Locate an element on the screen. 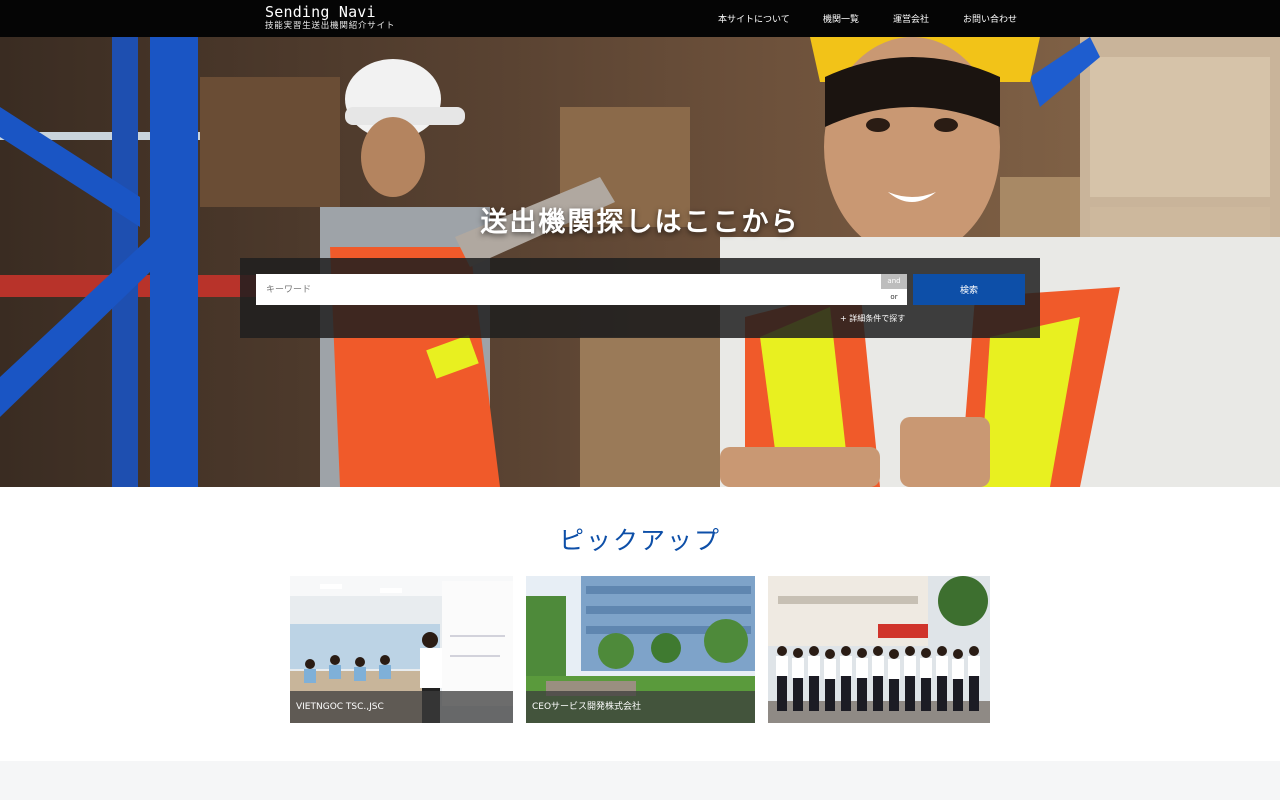  pickup-title: ピックアップ is located at coordinates (639, 540).